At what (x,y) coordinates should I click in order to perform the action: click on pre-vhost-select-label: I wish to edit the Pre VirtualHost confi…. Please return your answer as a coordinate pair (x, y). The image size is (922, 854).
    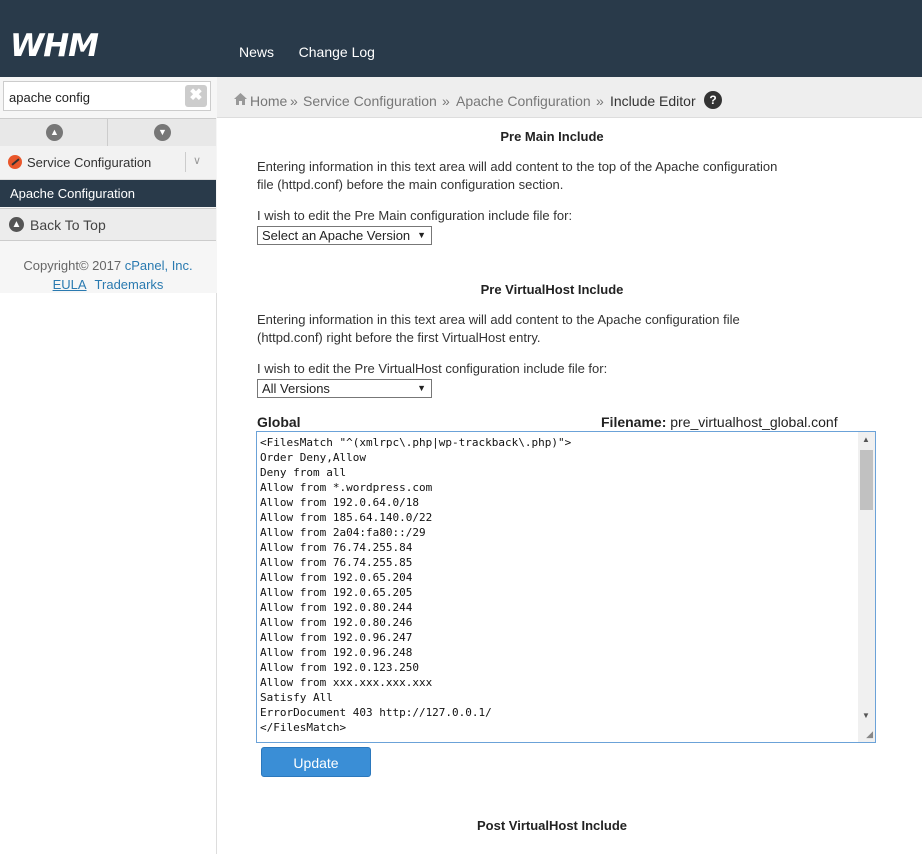
    Looking at the image, I should click on (432, 368).